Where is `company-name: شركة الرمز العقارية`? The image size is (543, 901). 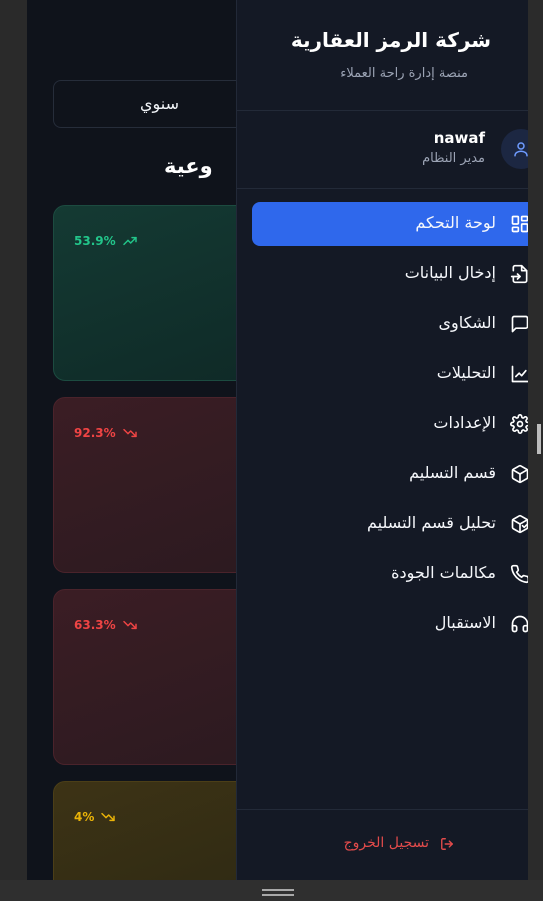 company-name: شركة الرمز العقارية is located at coordinates (390, 40).